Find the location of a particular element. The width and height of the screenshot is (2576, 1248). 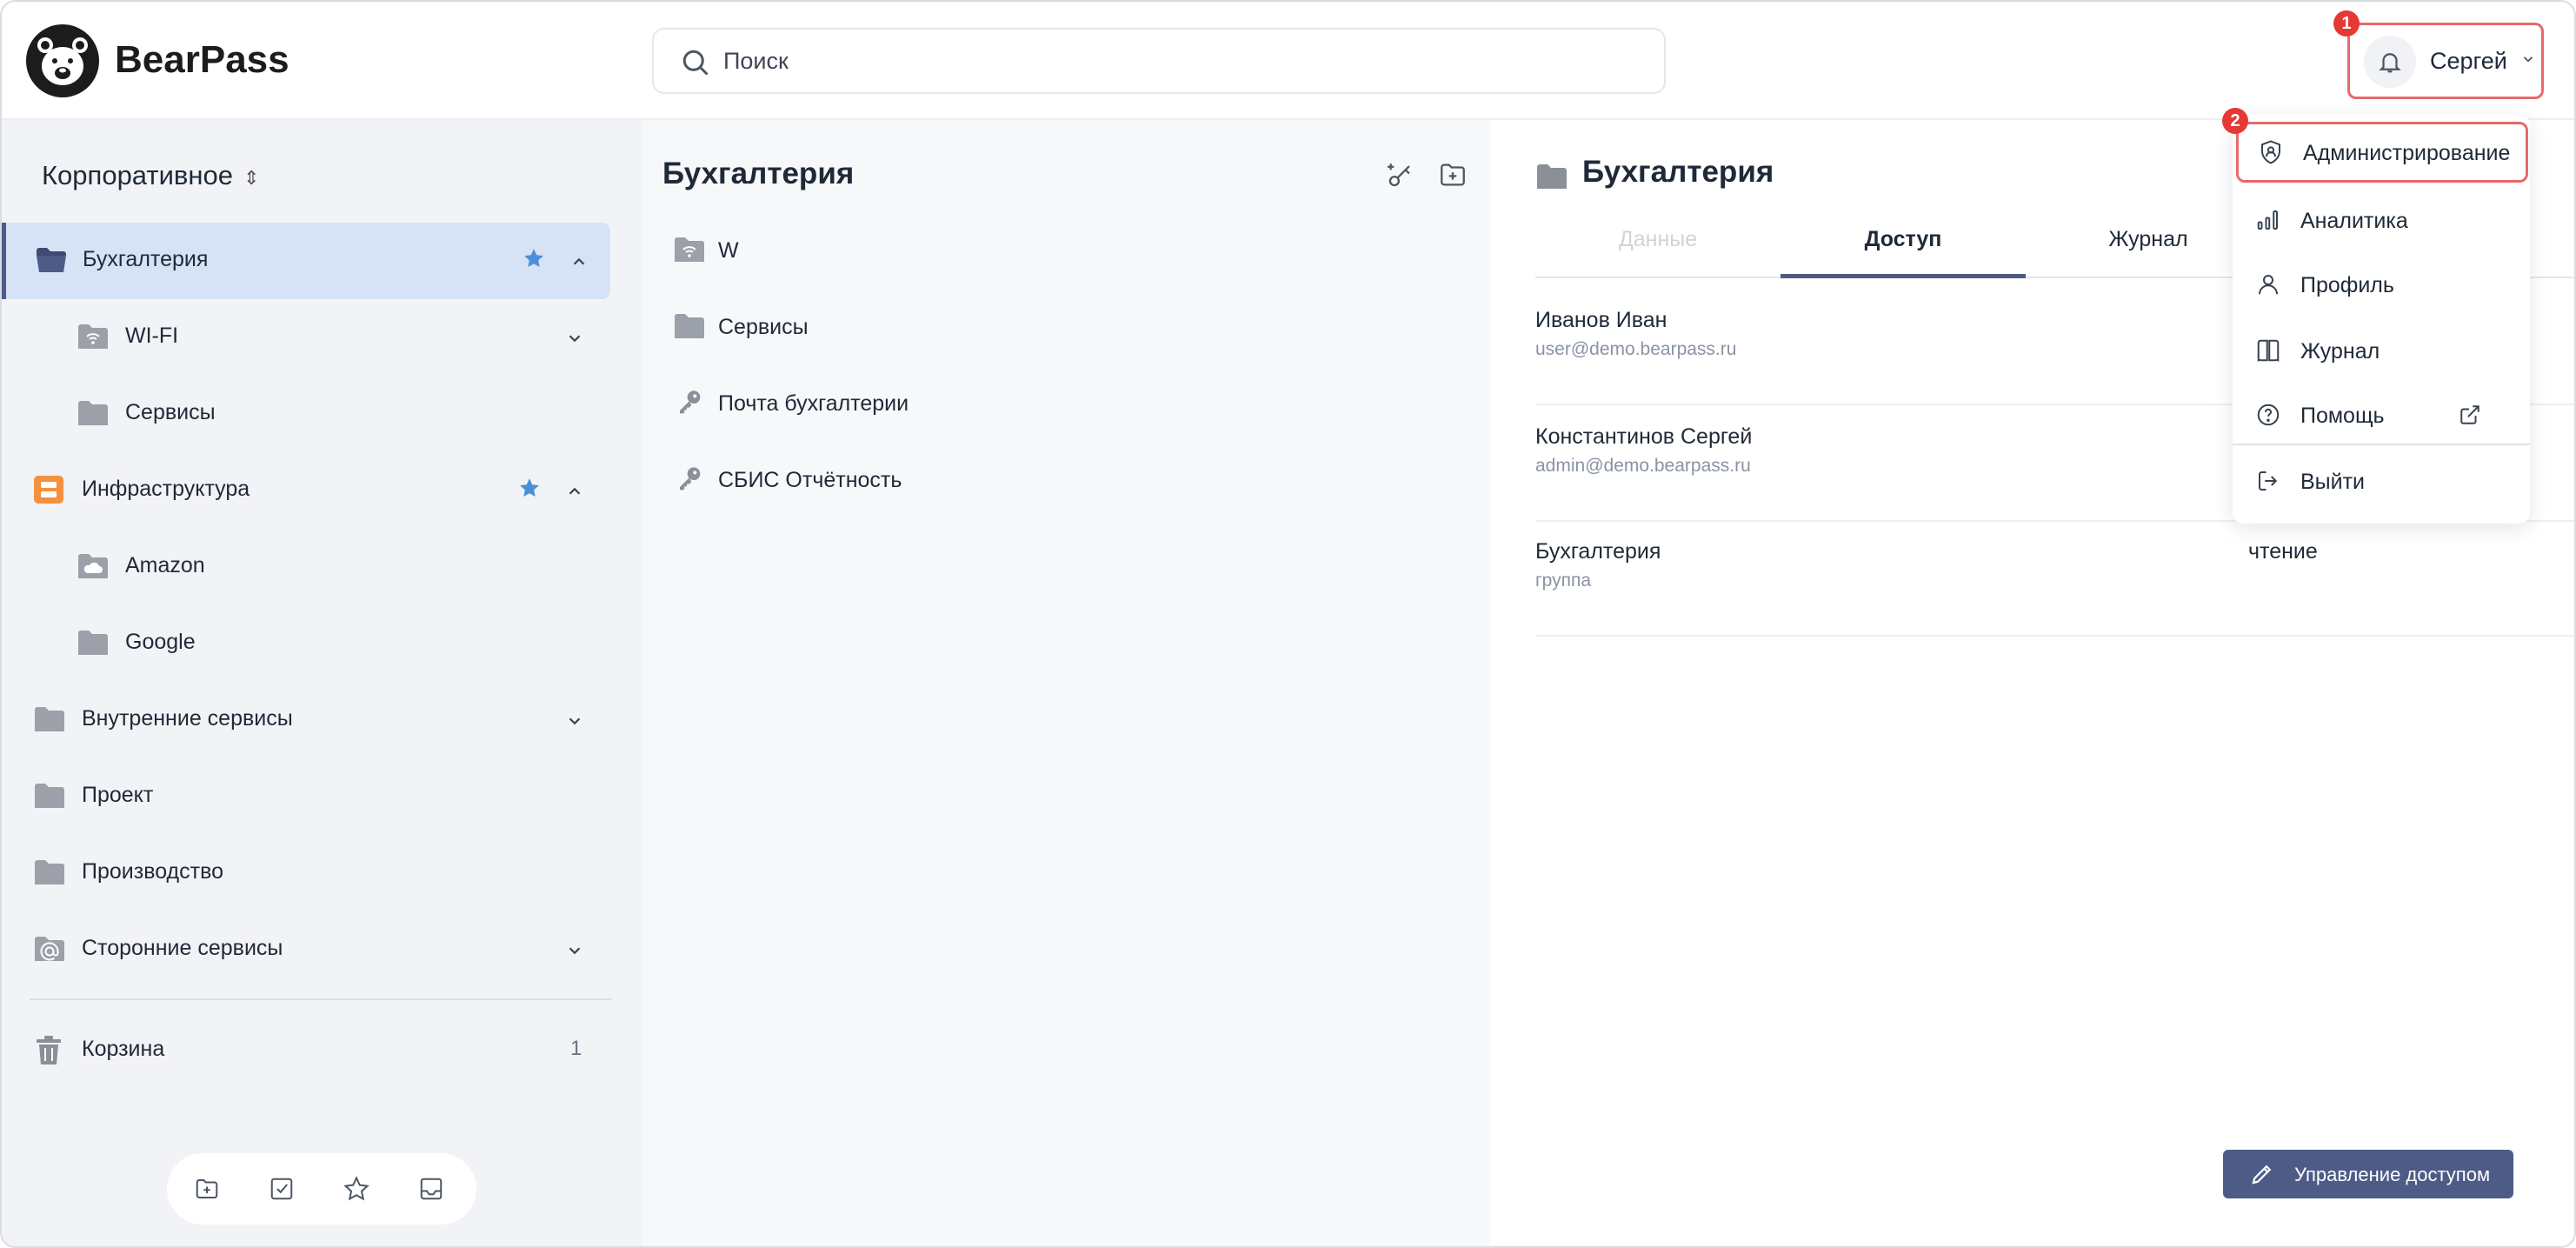

menu-item-help: Помощь is located at coordinates (2381, 414).